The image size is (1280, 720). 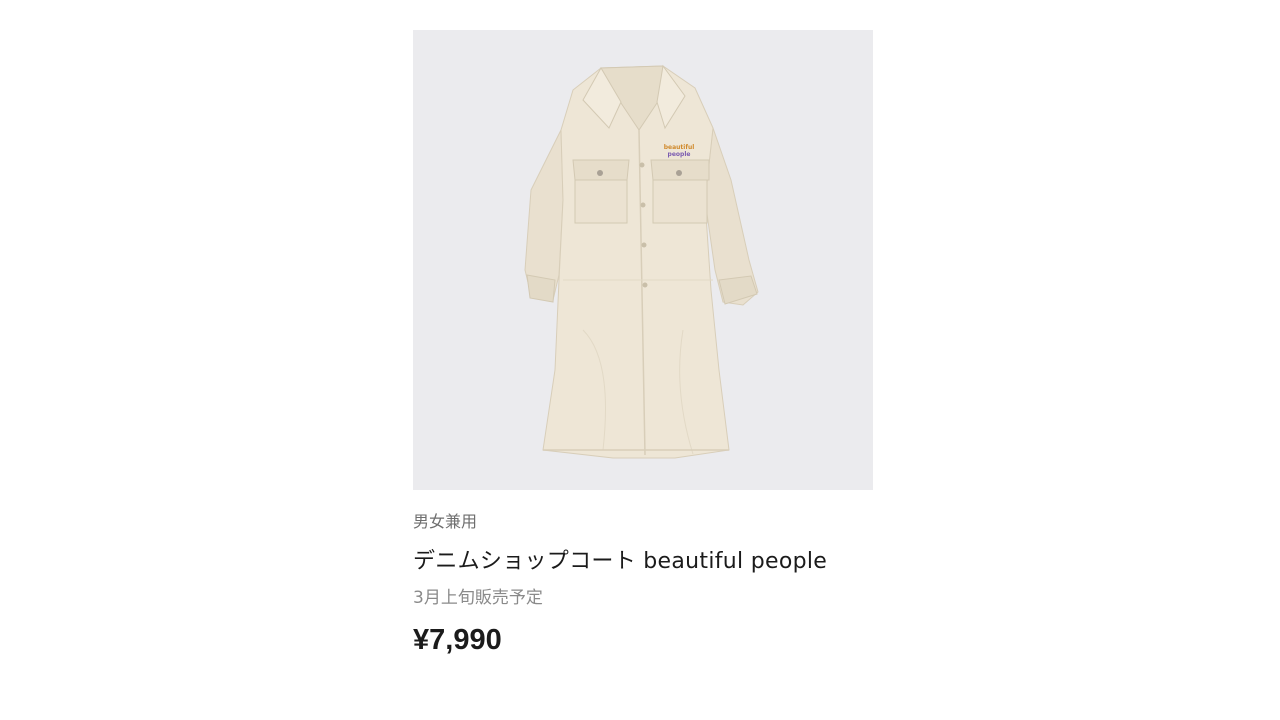 What do you see at coordinates (478, 598) in the screenshot?
I see `availability-status: 3月上旬販売予定` at bounding box center [478, 598].